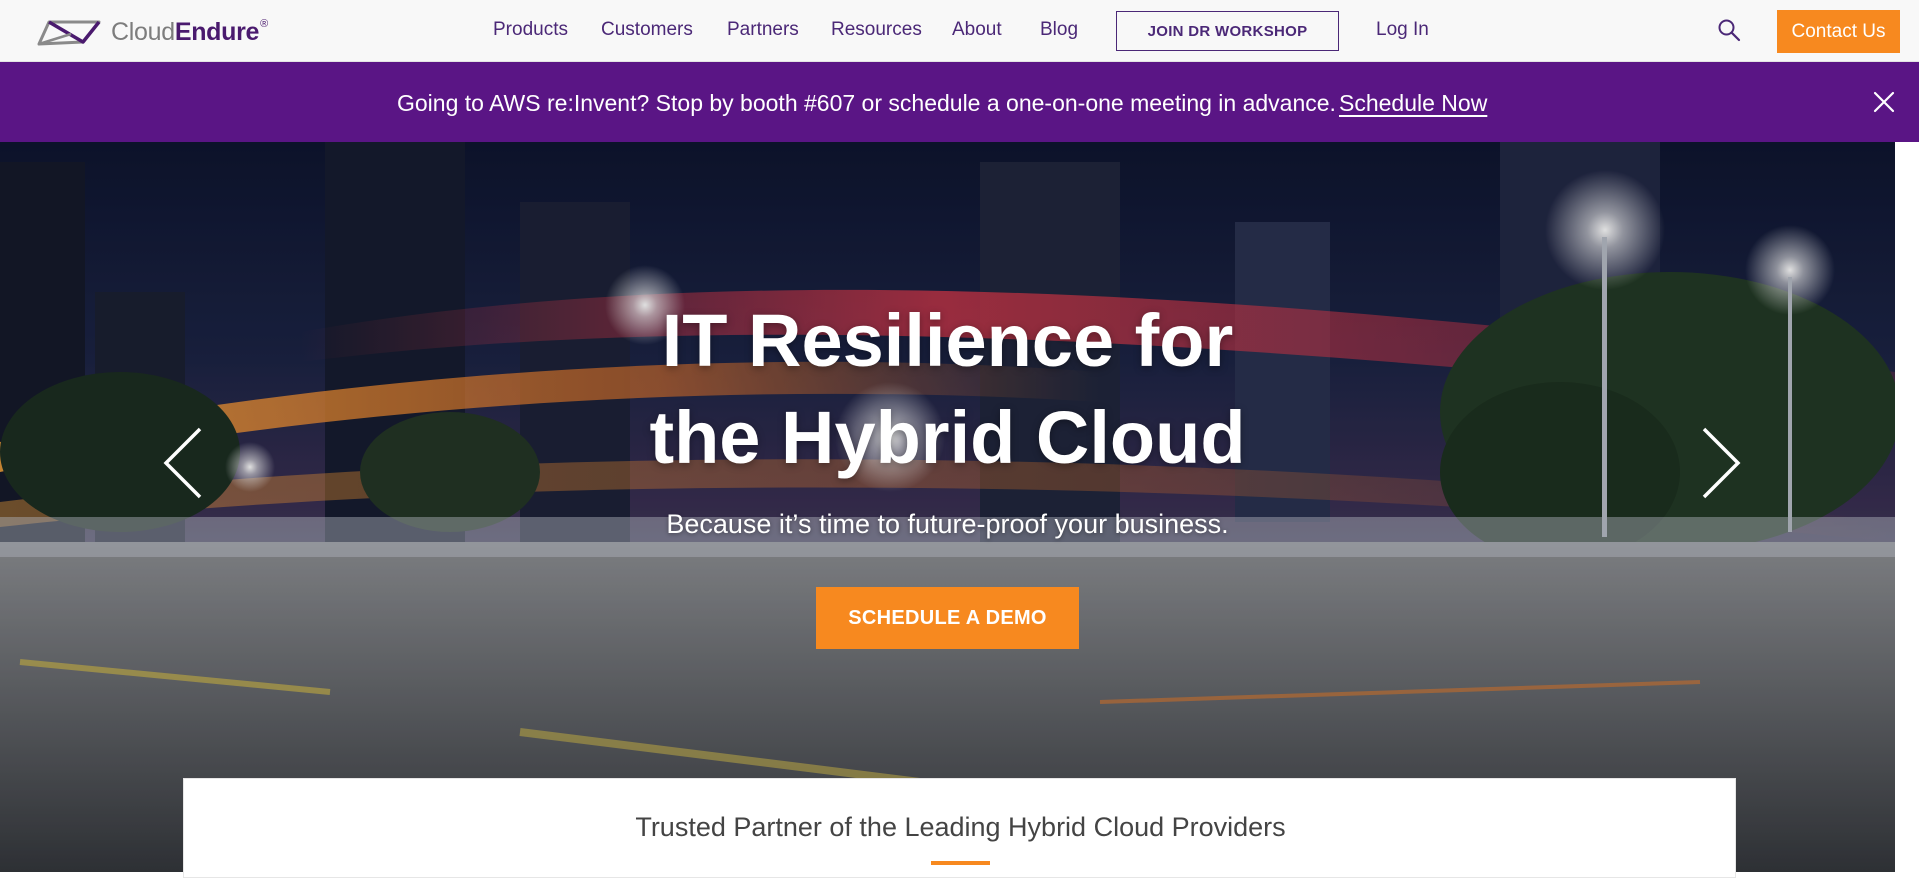 The image size is (1919, 878). What do you see at coordinates (1884, 102) in the screenshot?
I see `close-icon` at bounding box center [1884, 102].